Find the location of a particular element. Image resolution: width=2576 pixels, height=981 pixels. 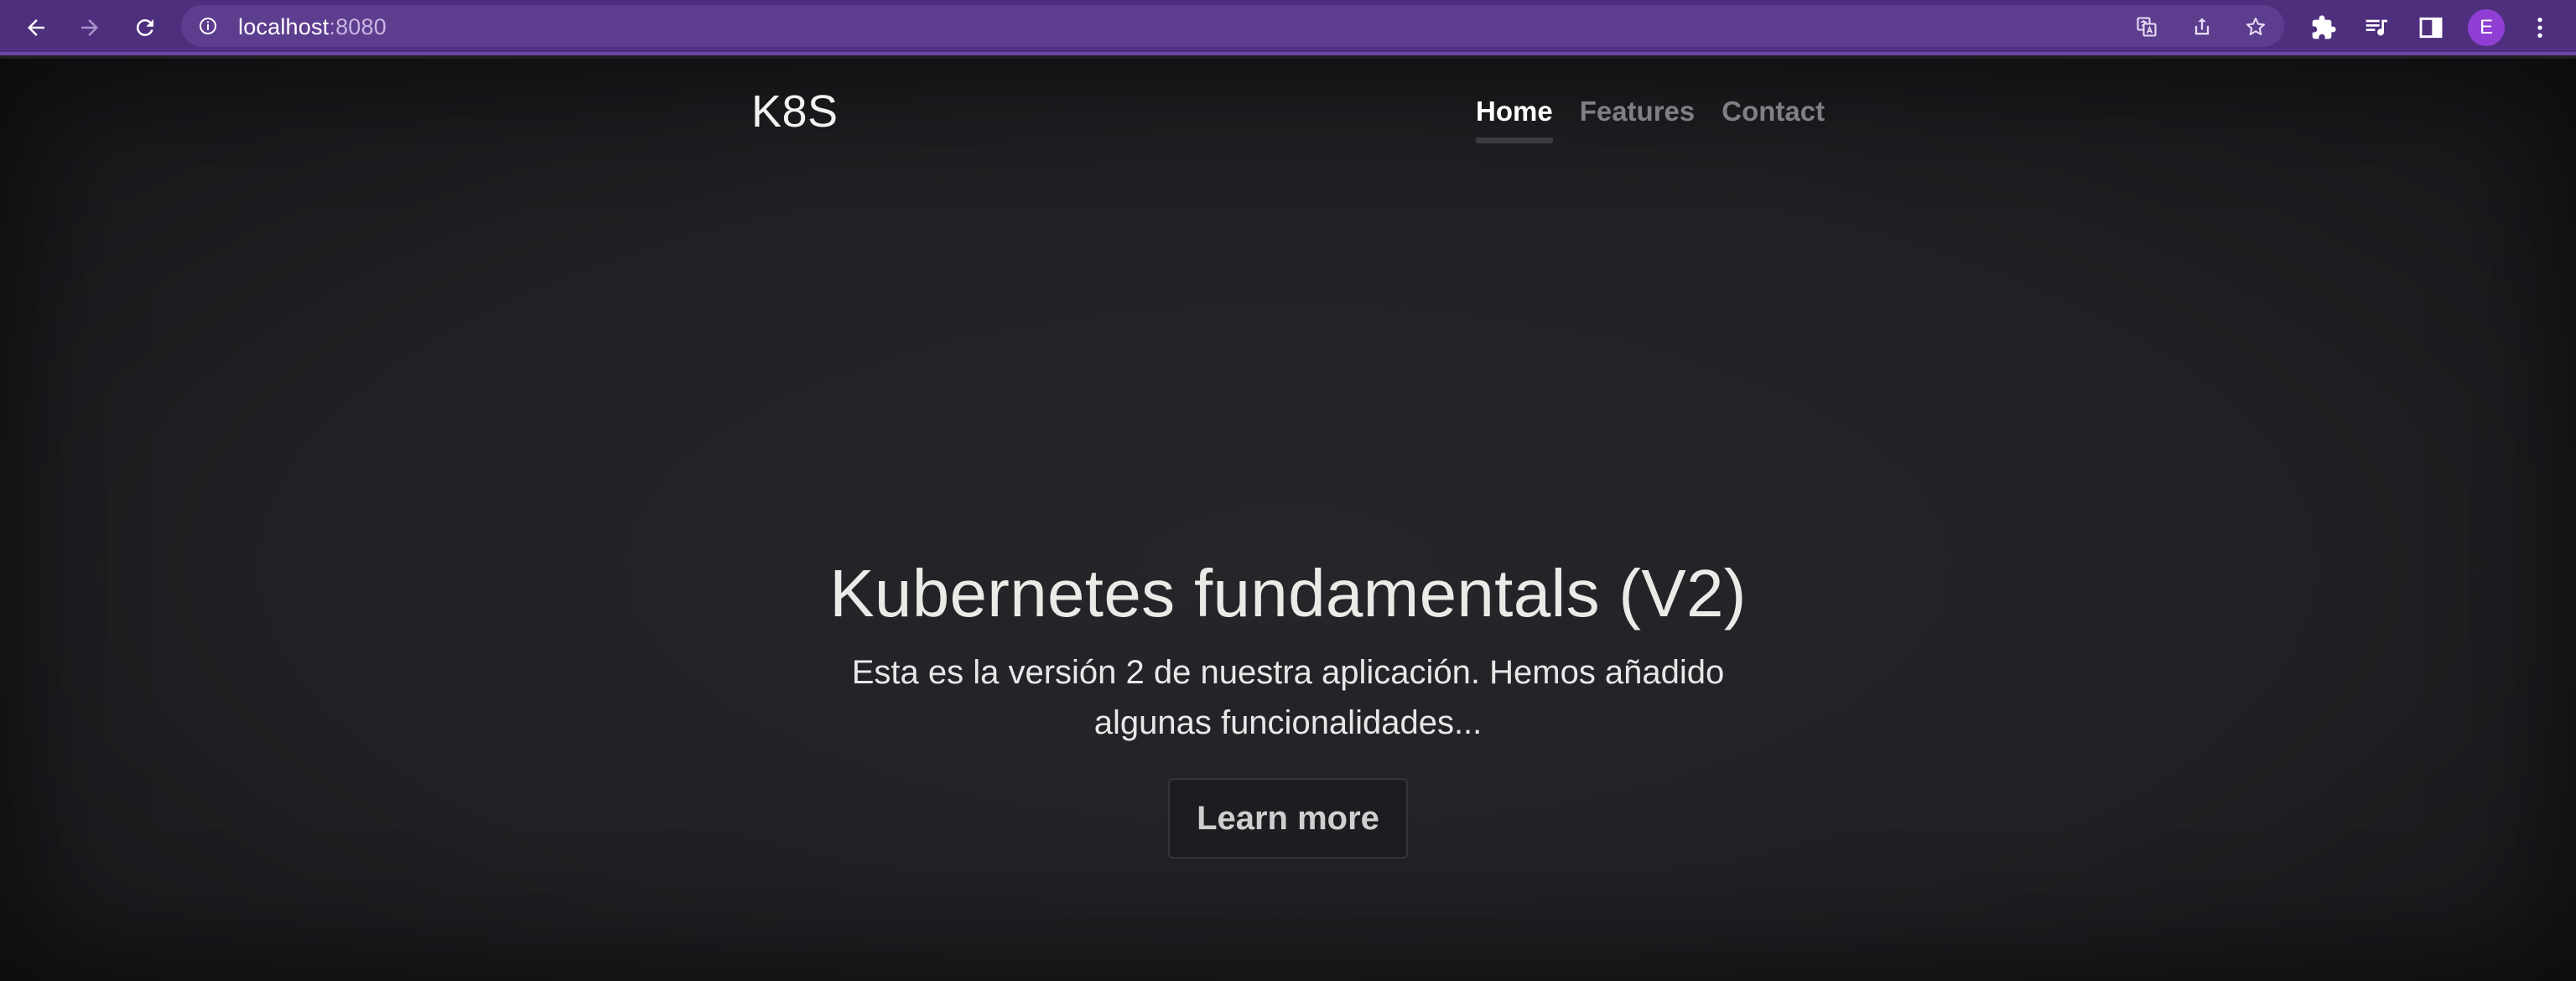

nav-link-contact: Contact is located at coordinates (1773, 117).